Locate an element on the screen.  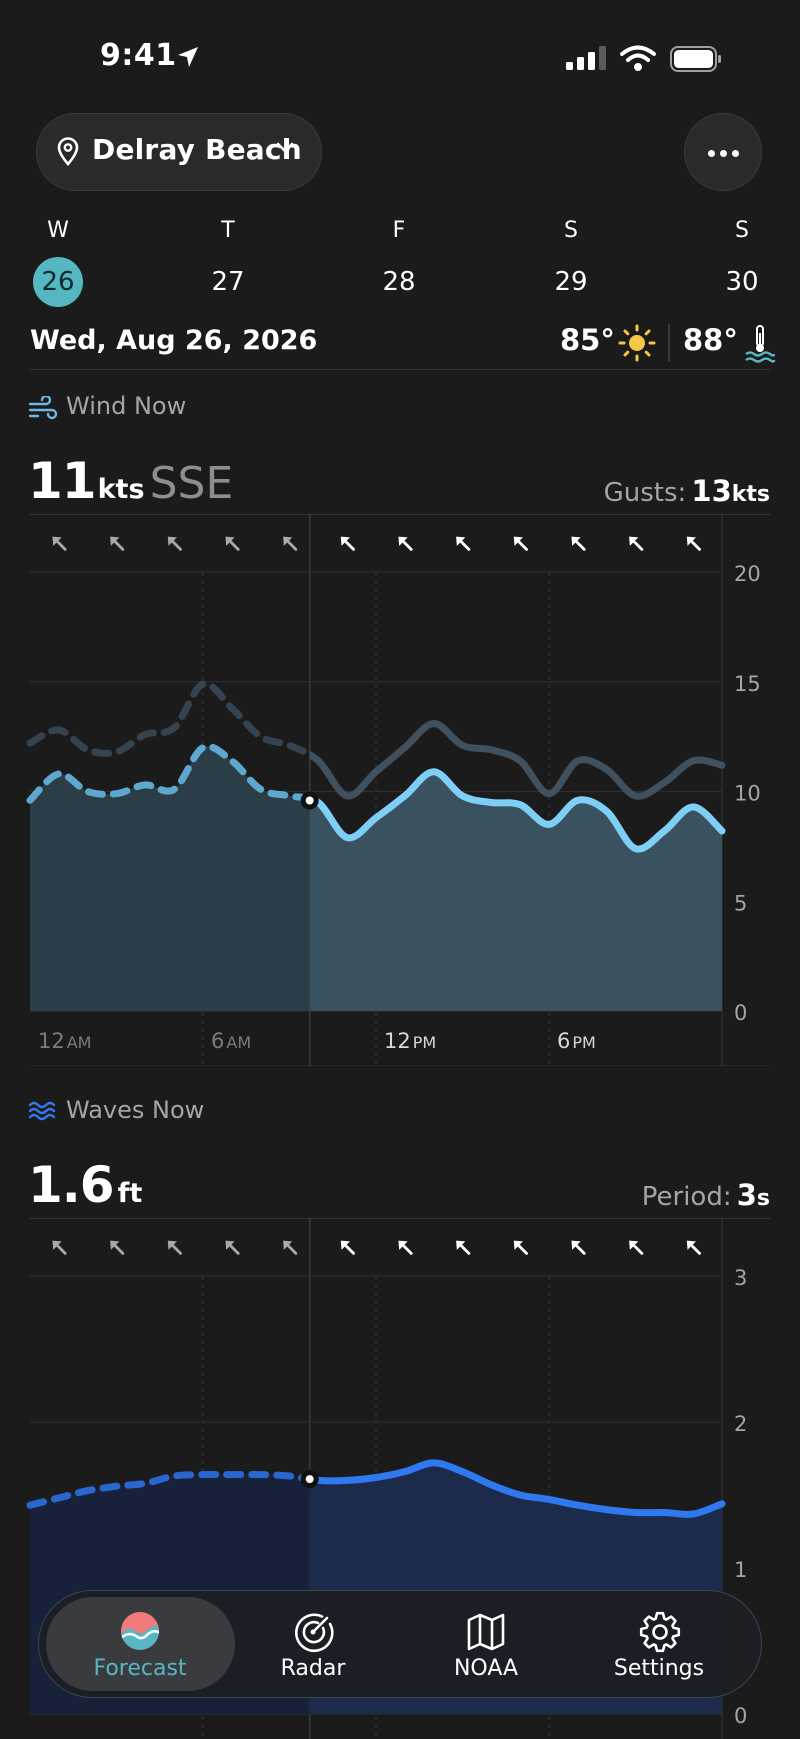
day-letter: W is located at coordinates (58, 230).